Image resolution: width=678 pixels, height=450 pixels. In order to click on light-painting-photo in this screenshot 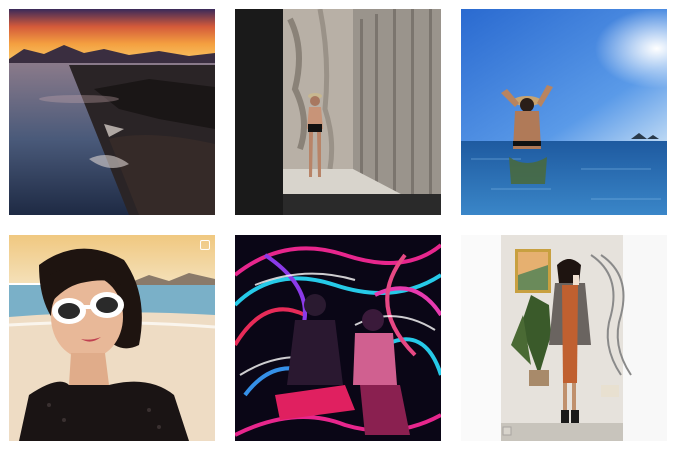, I will do `click(338, 338)`.